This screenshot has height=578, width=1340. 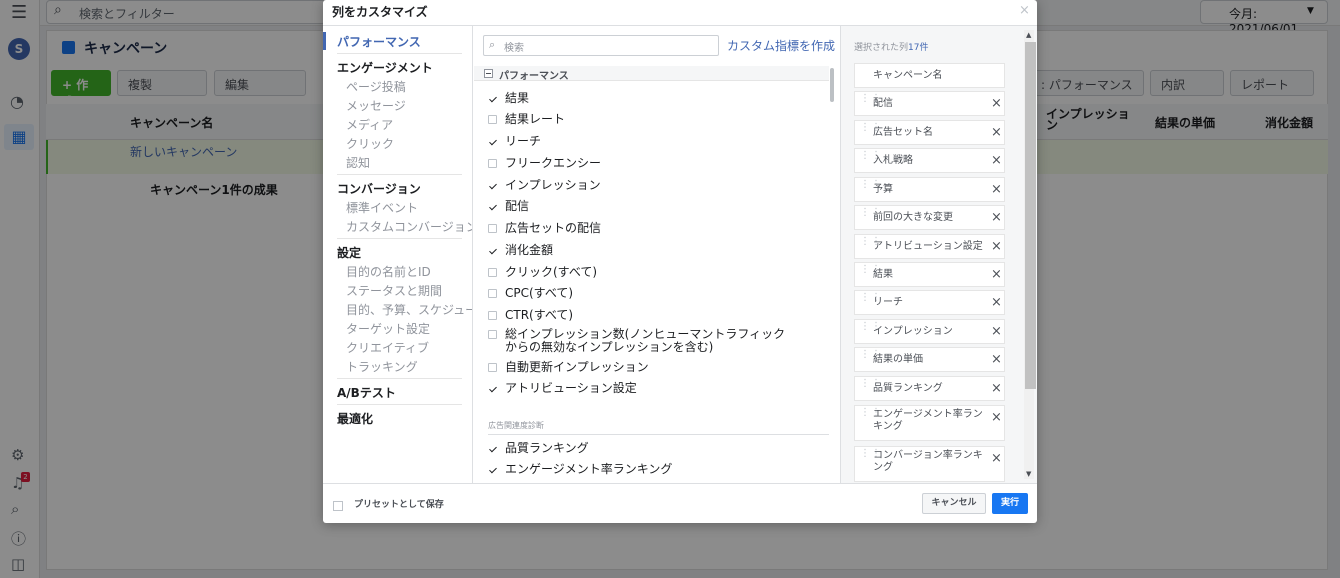 What do you see at coordinates (379, 188) in the screenshot?
I see `nav-conversion: コンバージョン` at bounding box center [379, 188].